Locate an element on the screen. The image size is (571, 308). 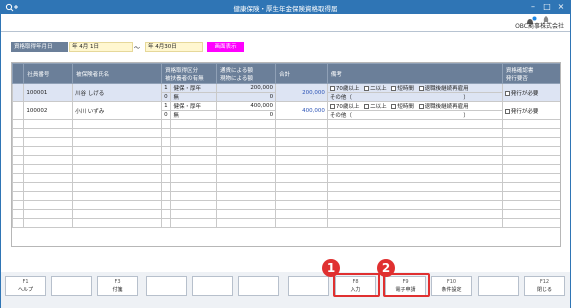
header-corner is located at coordinates (18, 73).